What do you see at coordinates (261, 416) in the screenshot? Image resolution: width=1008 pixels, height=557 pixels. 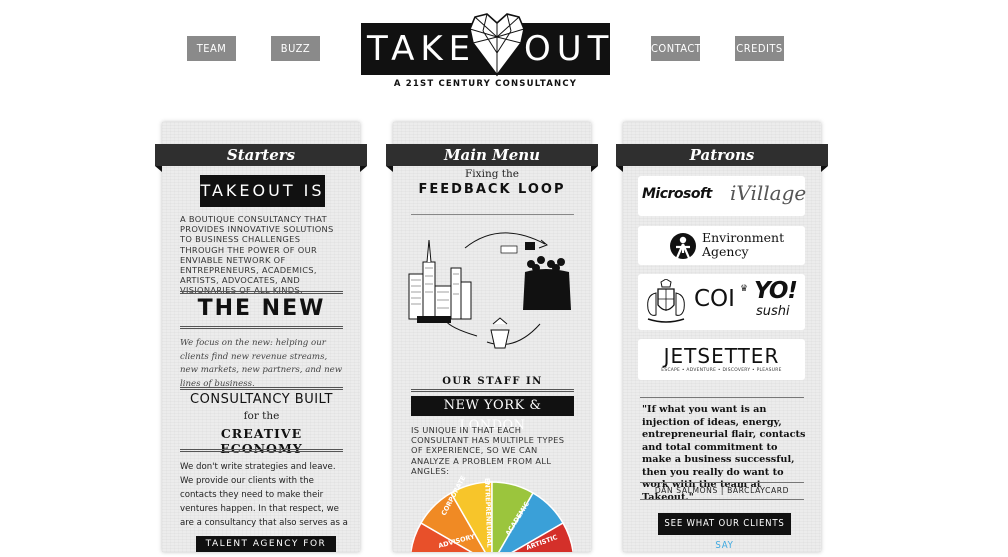 I see `for-the-text: for the` at bounding box center [261, 416].